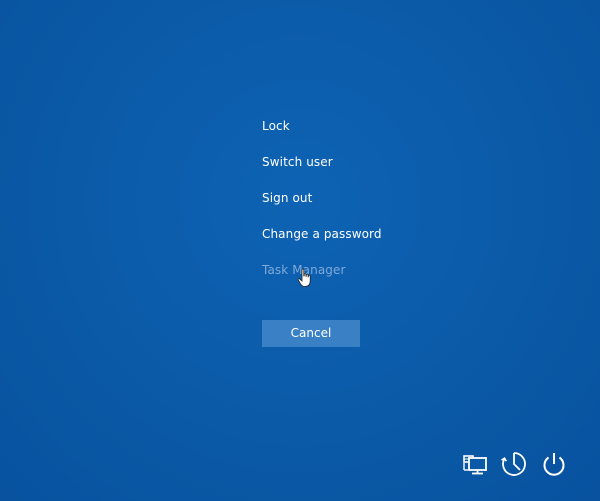  I want to click on change-password-option: Change a password, so click(322, 242).